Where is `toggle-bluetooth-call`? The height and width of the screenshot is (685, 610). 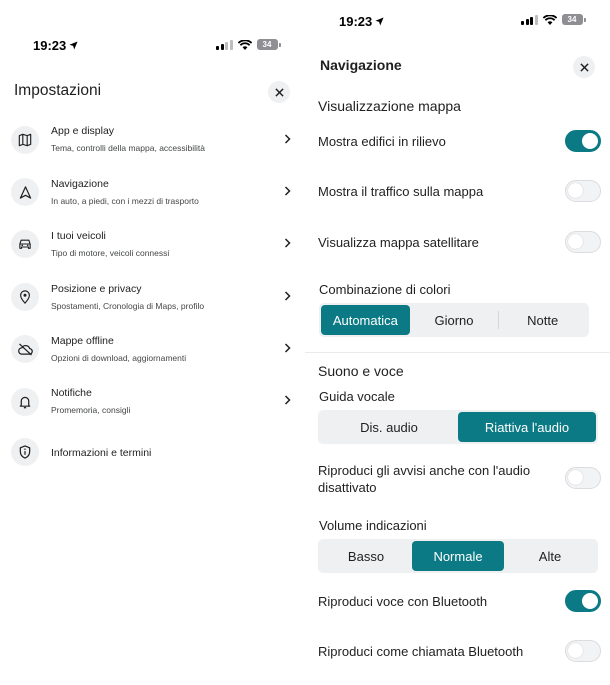 toggle-bluetooth-call is located at coordinates (583, 651).